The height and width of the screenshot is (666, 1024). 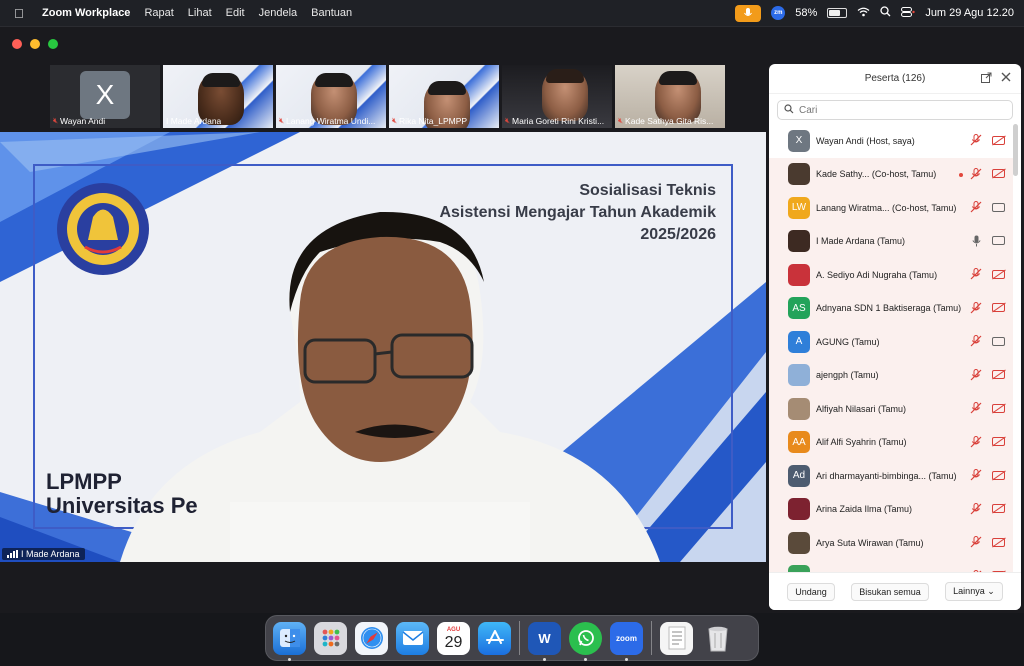 What do you see at coordinates (891, 308) in the screenshot?
I see `participant-row: AS Adnyana SDN 1 Baktiseraga (Tamu)` at bounding box center [891, 308].